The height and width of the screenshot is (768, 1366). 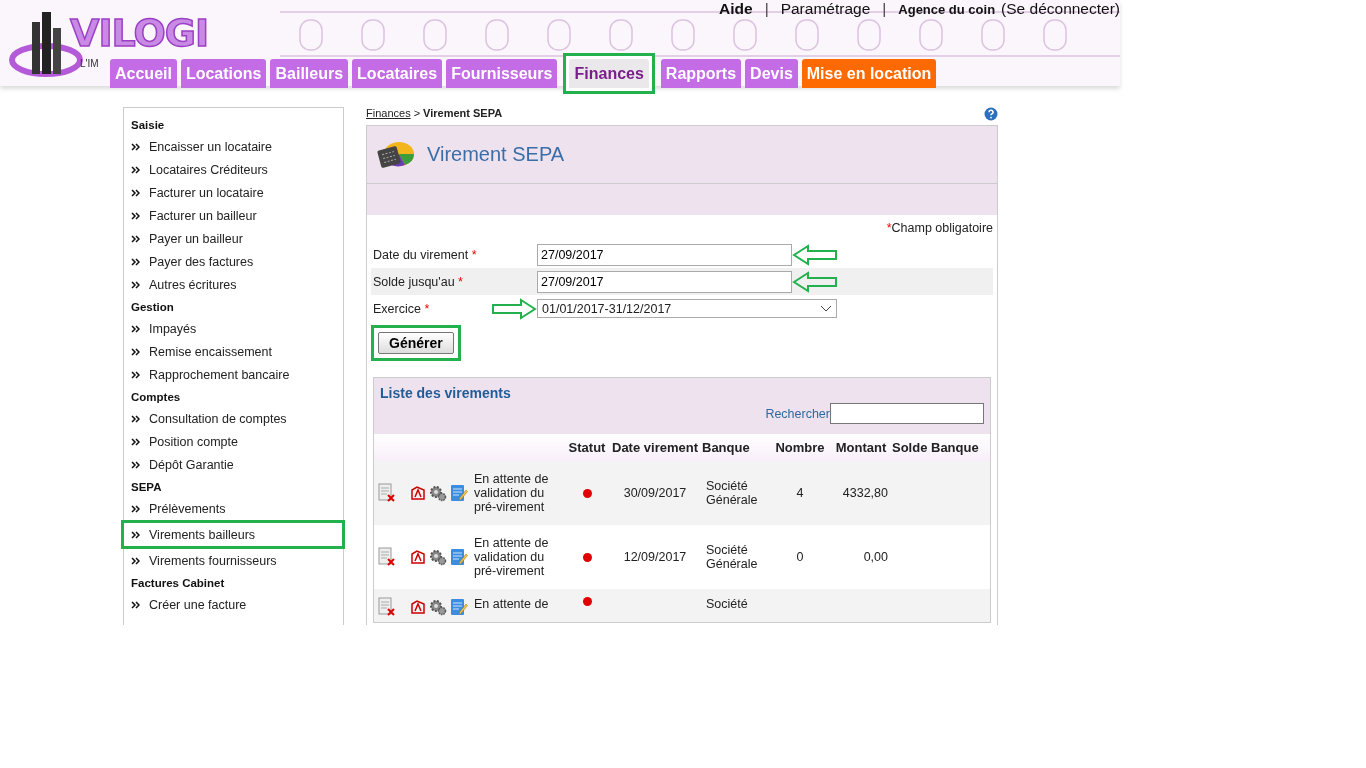 What do you see at coordinates (826, 308) in the screenshot?
I see `chevron-down-icon` at bounding box center [826, 308].